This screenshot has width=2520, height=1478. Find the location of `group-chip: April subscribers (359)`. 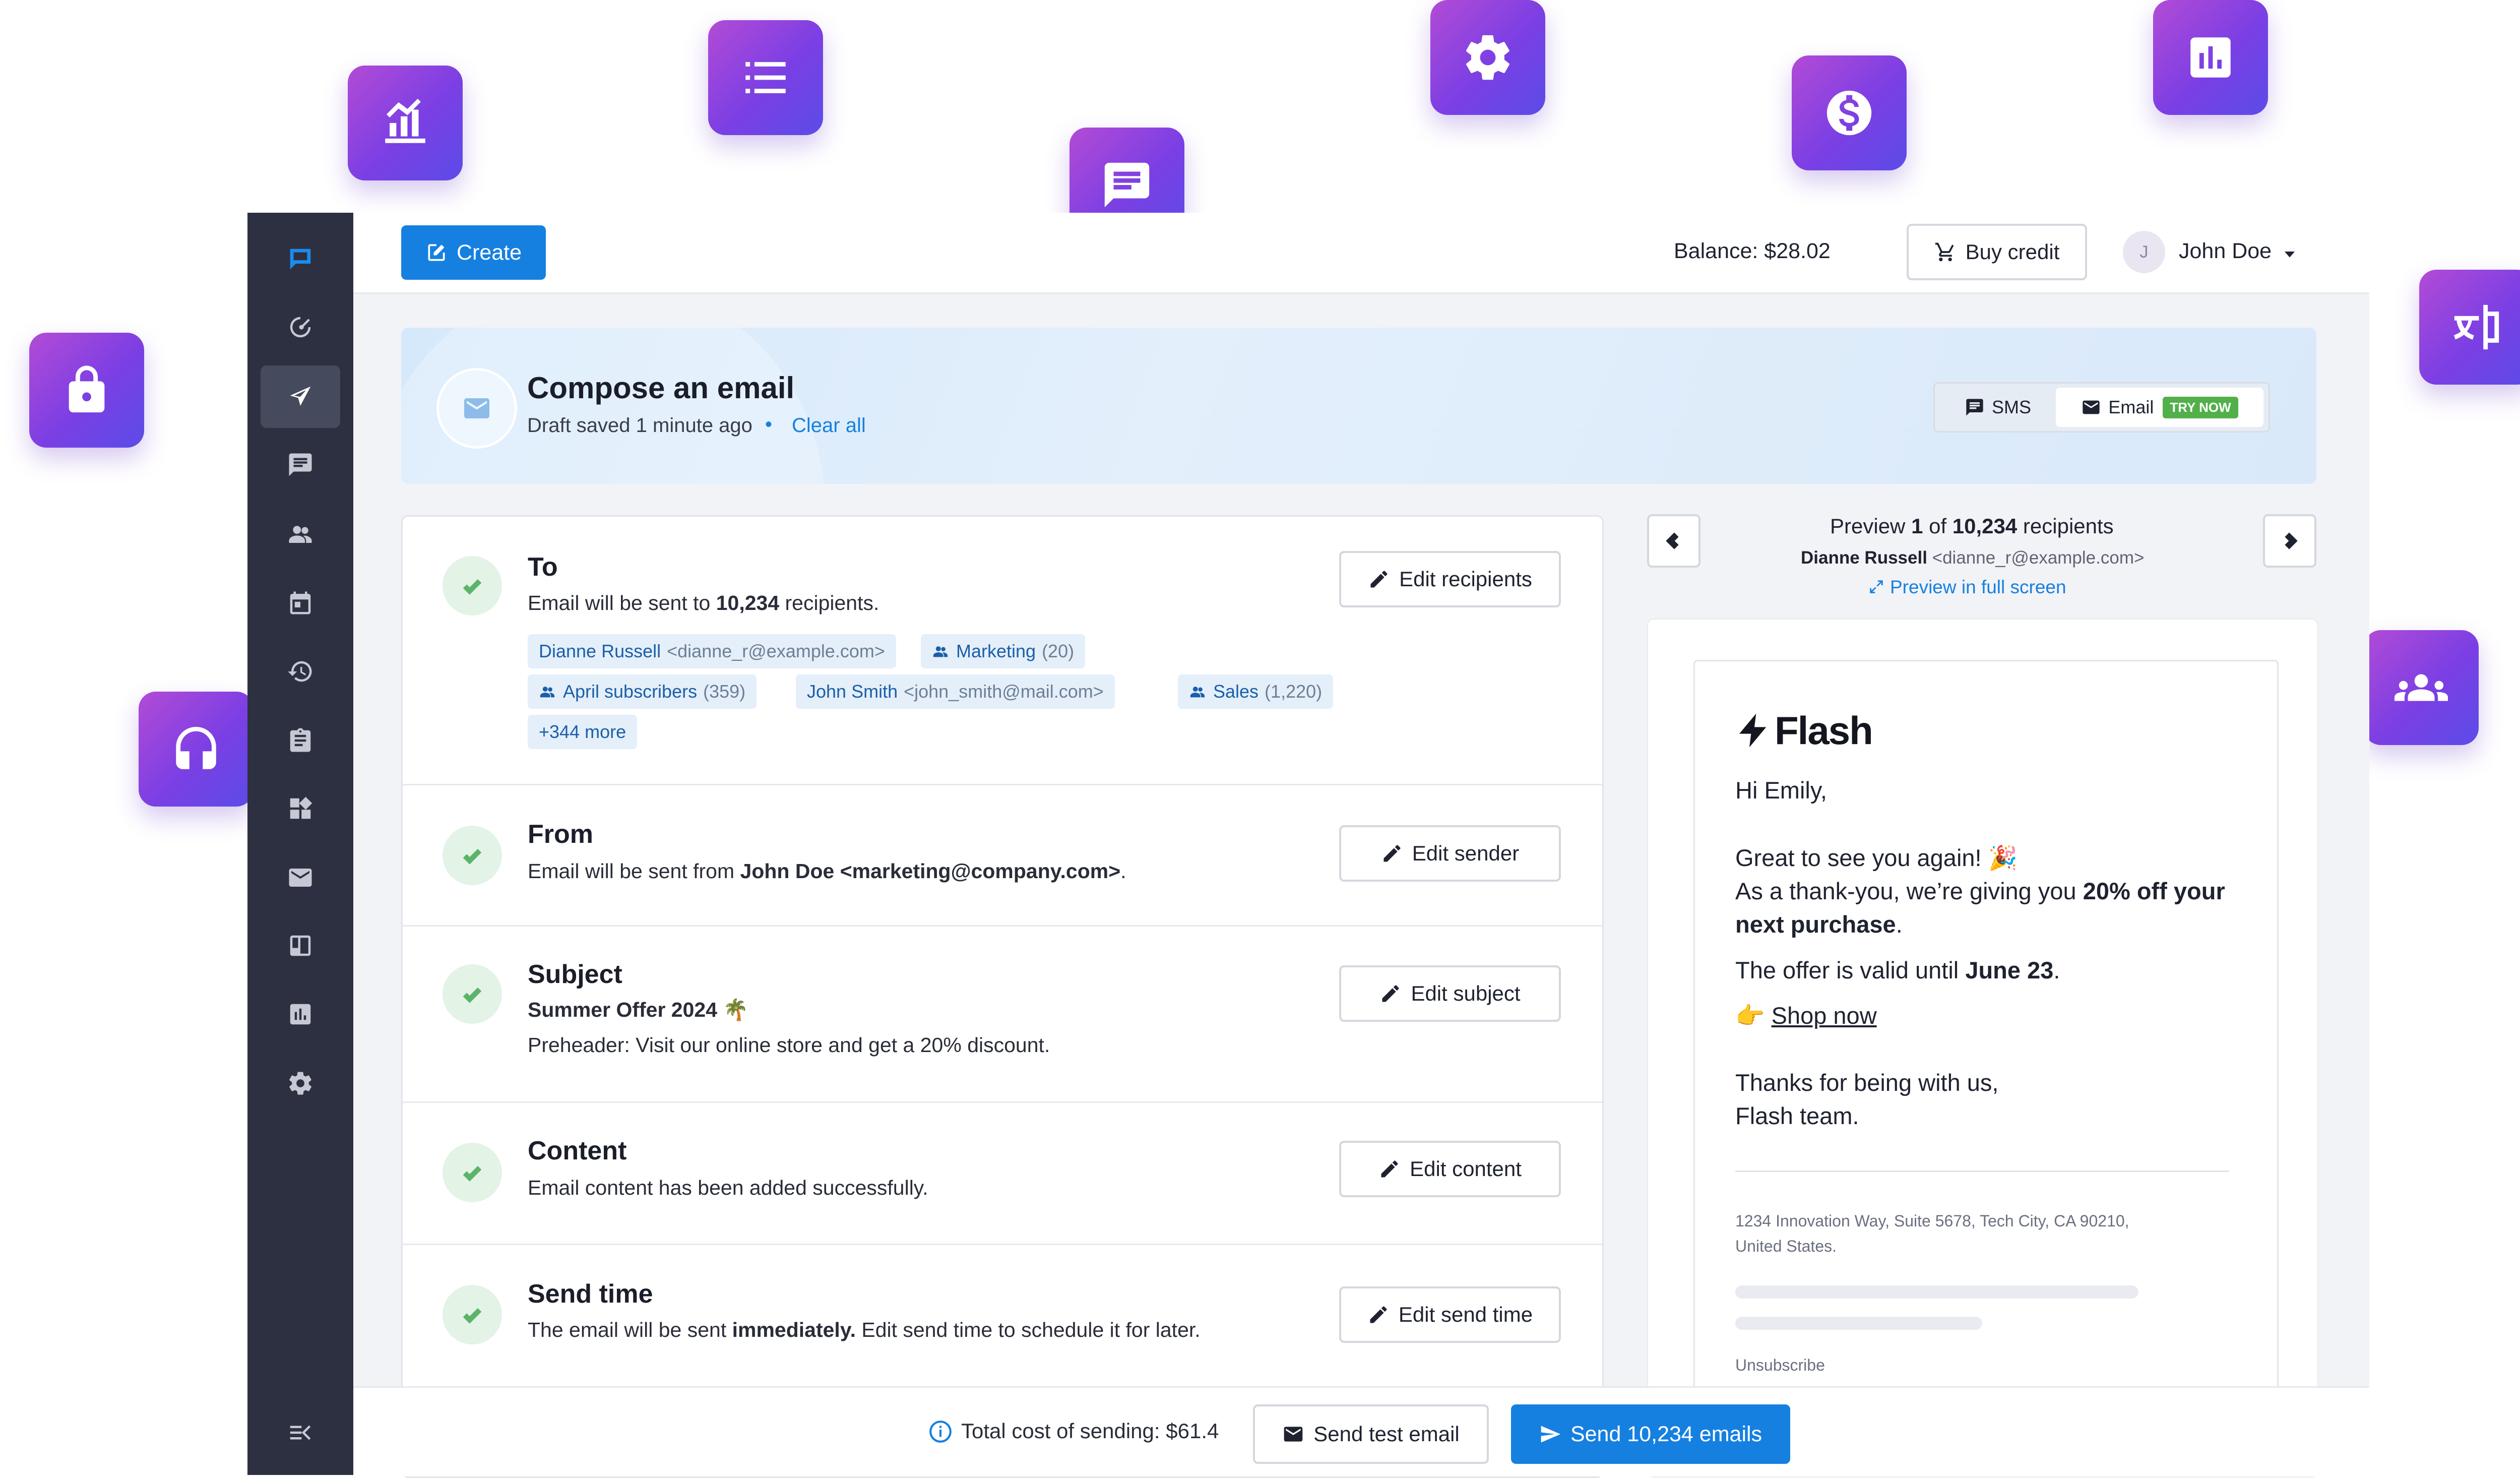

group-chip: April subscribers (359) is located at coordinates (642, 691).